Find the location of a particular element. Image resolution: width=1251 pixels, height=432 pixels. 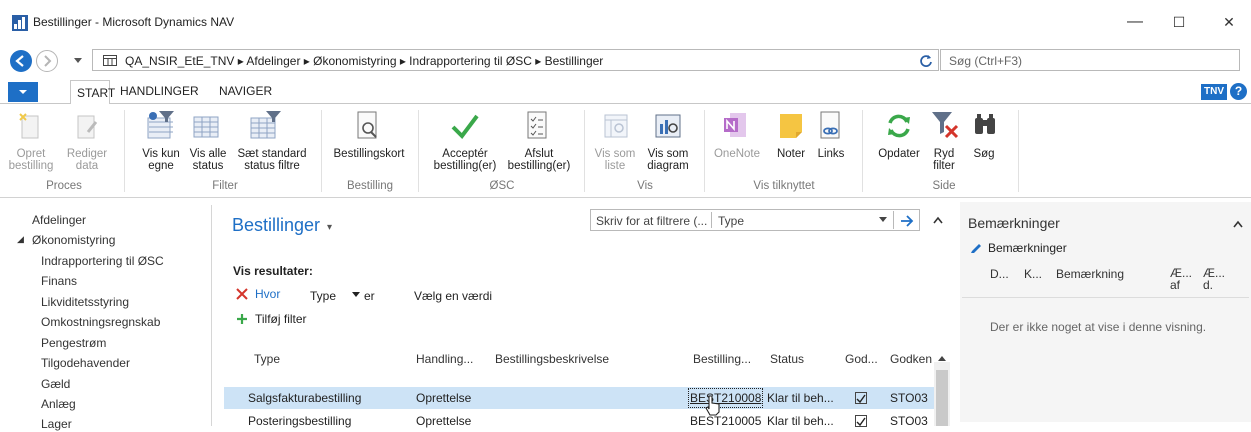

noter-button: Noter is located at coordinates (791, 154).